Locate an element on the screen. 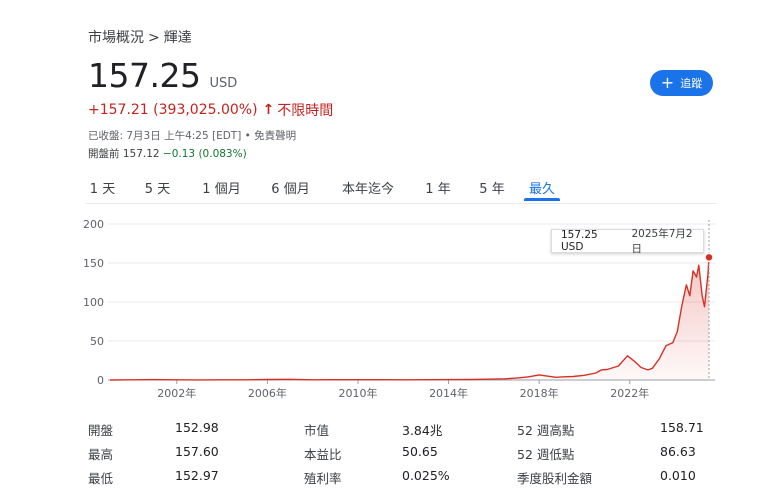 This screenshot has width=780, height=500. arrow-up-icon: ↑ is located at coordinates (268, 110).